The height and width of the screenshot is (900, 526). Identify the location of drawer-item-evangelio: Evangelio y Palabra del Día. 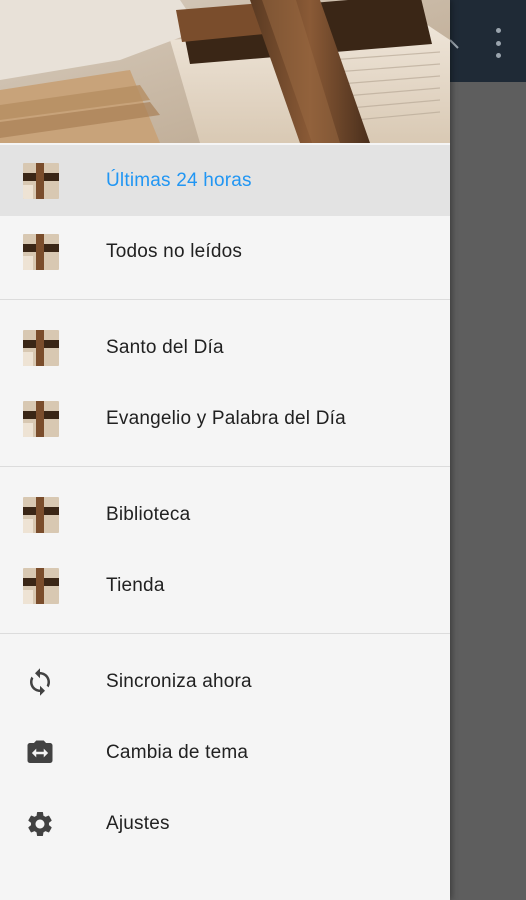
(225, 418).